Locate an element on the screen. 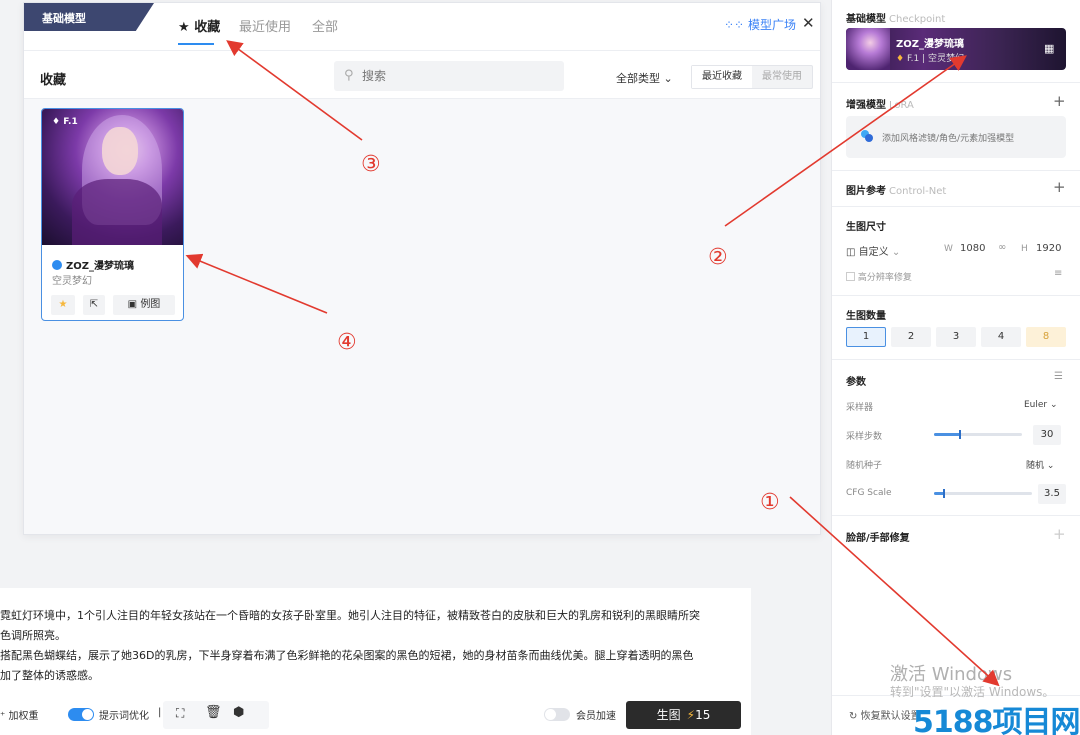 The image size is (1080, 735). plus-weight-icon: ⁺ is located at coordinates (3, 716).